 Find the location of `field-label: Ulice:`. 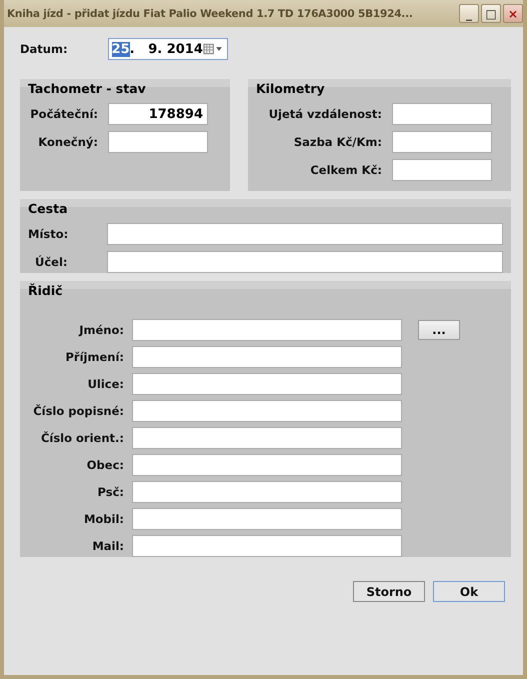

field-label: Ulice: is located at coordinates (105, 384).